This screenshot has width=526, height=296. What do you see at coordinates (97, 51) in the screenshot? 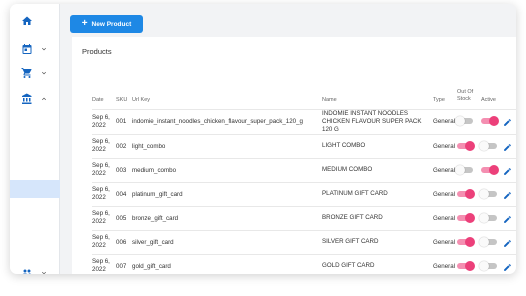
I see `products-title: Products` at bounding box center [97, 51].